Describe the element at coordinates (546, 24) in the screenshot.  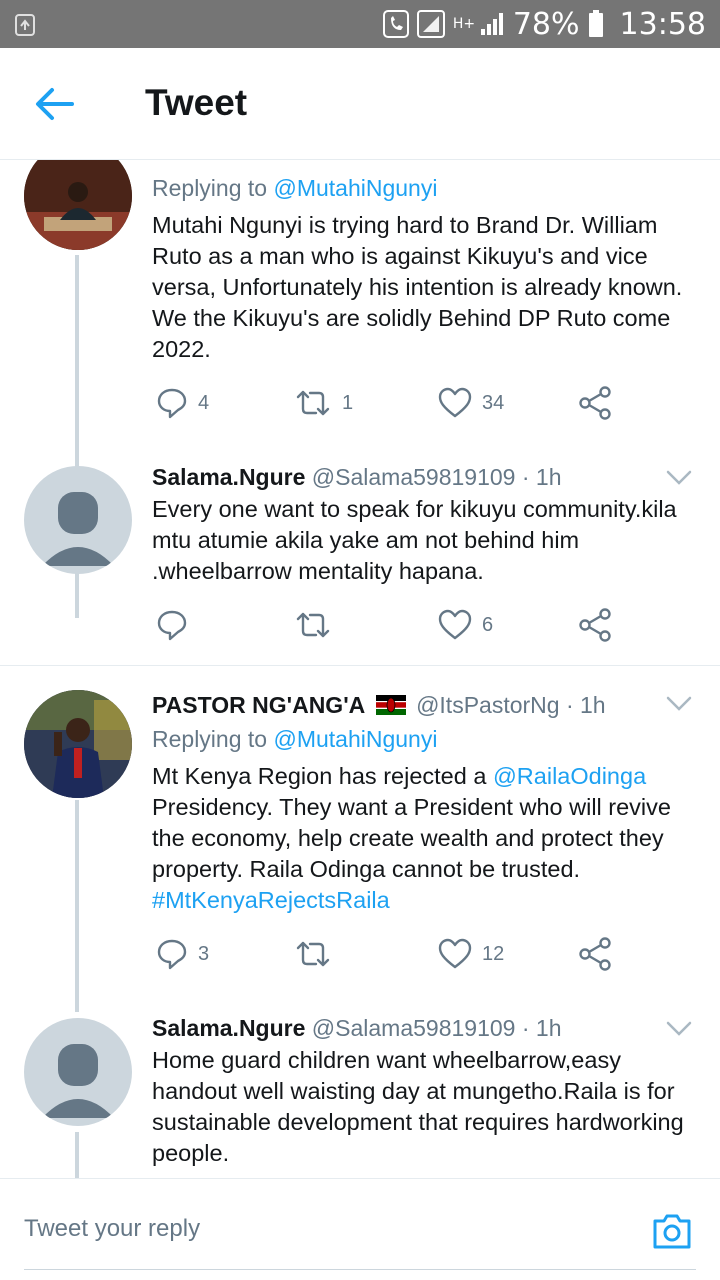
I see `battery-percent: 78%` at that location.